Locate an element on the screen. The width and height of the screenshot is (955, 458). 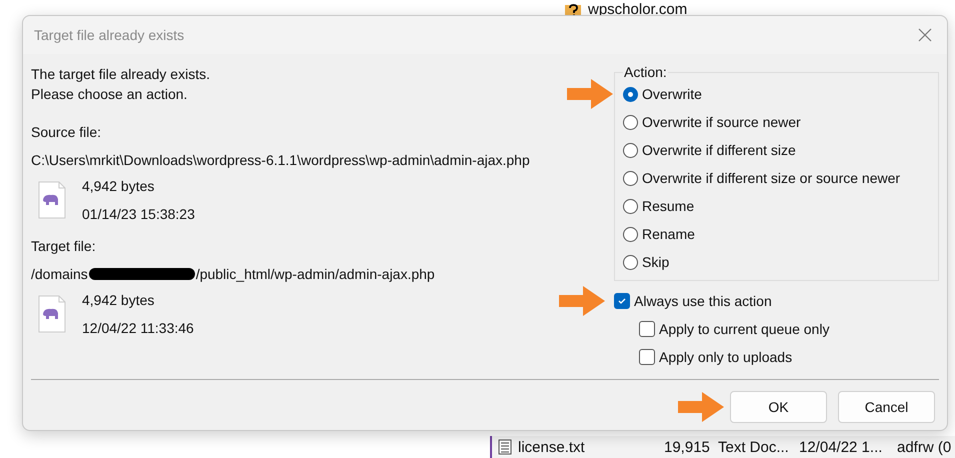
checkbox-label: Always use this action is located at coordinates (703, 301).